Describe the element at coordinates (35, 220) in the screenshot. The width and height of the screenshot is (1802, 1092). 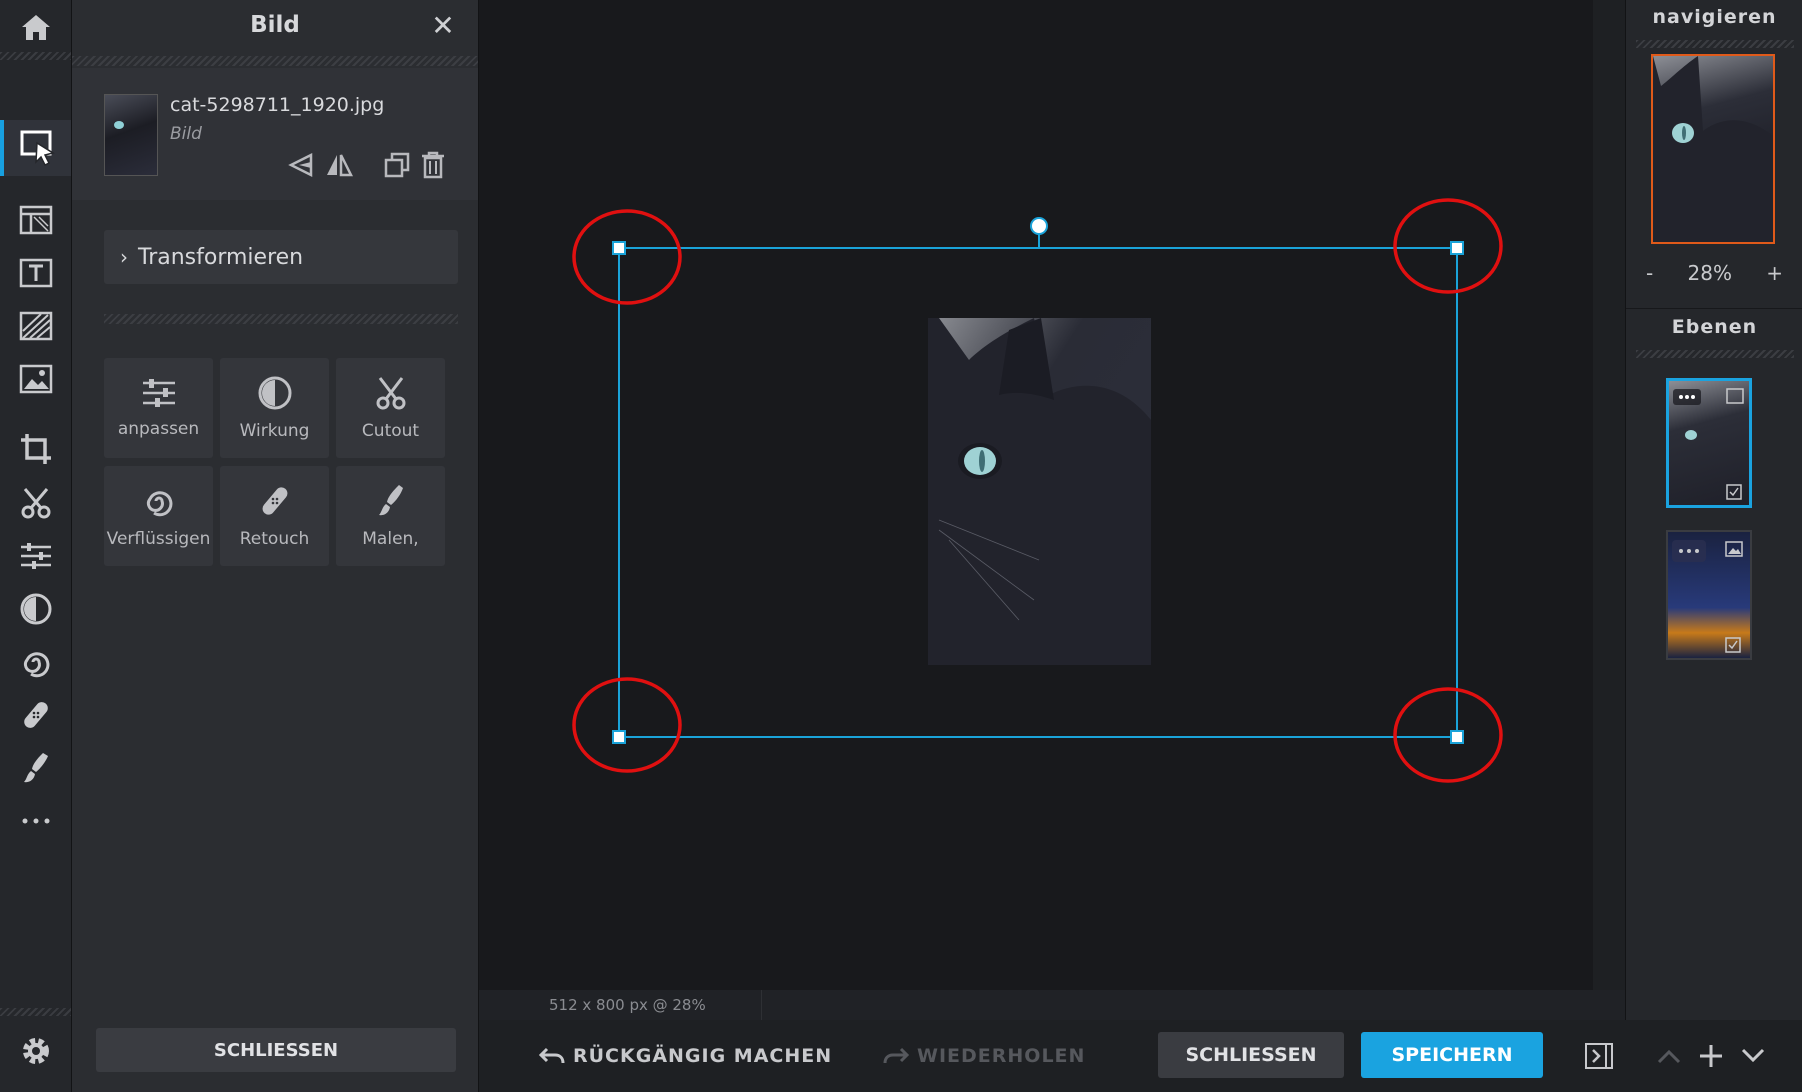
I see `templates-icon` at that location.